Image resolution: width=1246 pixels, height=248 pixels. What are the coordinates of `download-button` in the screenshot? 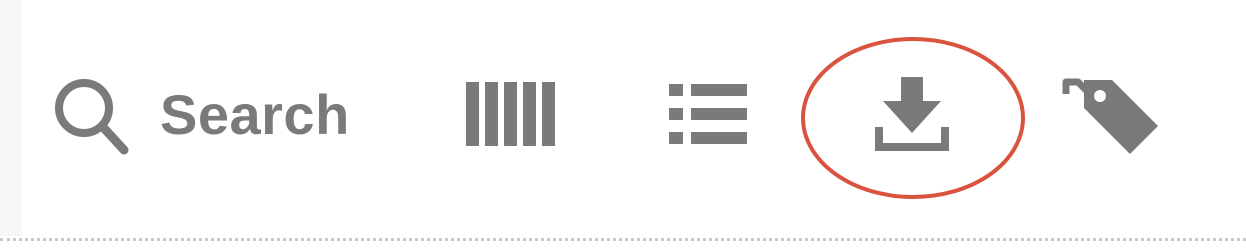 It's located at (912, 116).